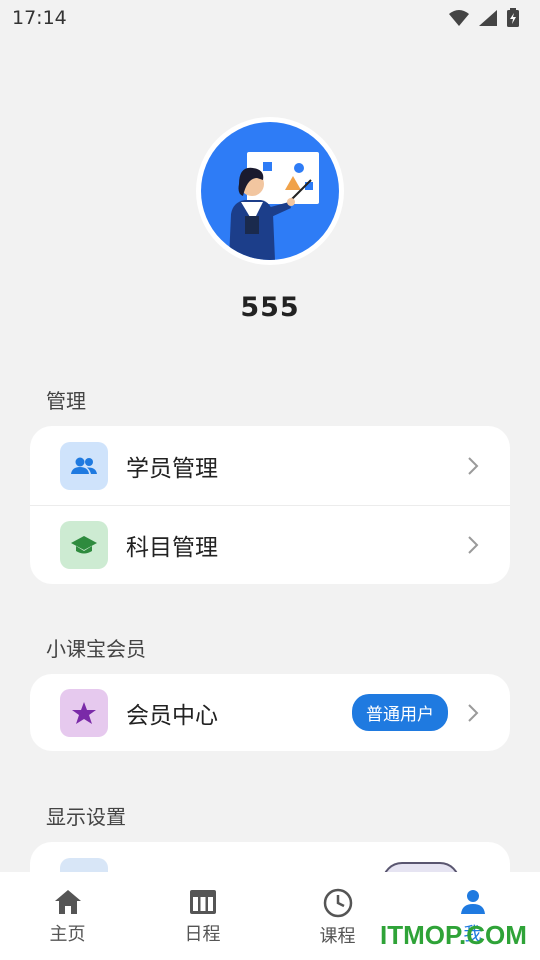 The height and width of the screenshot is (960, 540). I want to click on status-icons, so click(484, 18).